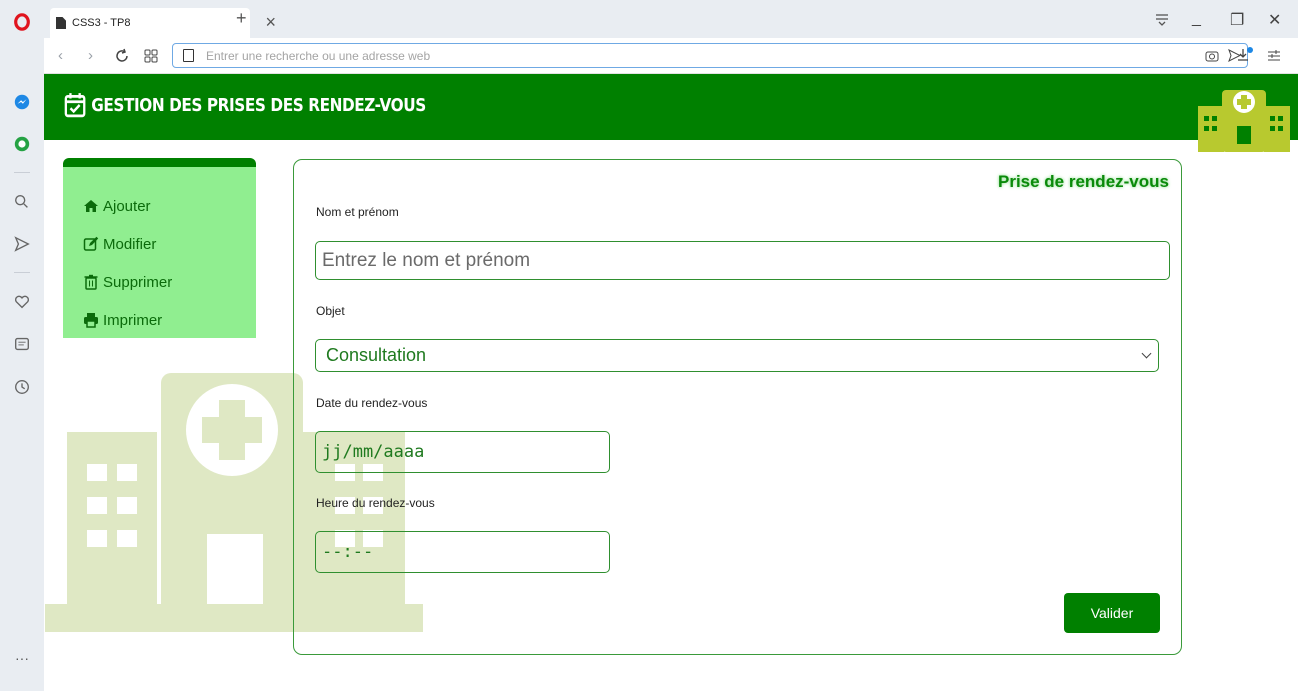 The height and width of the screenshot is (691, 1298). I want to click on time-placeholder: --:--, so click(348, 552).